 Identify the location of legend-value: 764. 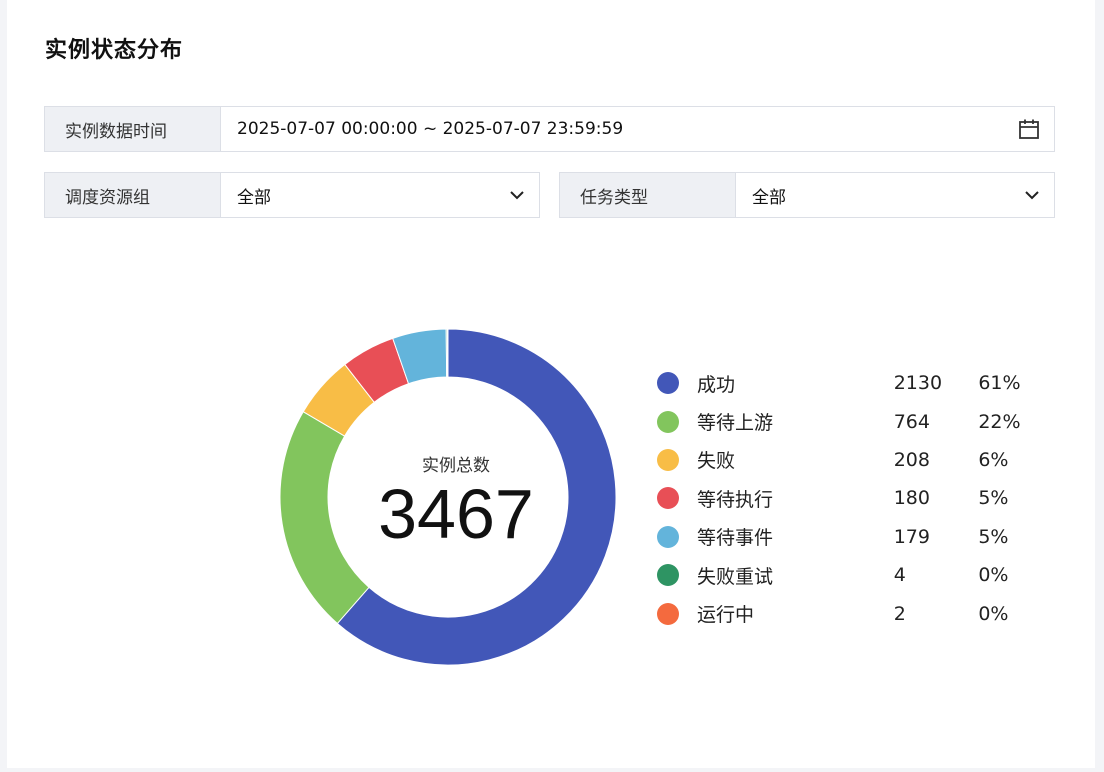
(911, 421).